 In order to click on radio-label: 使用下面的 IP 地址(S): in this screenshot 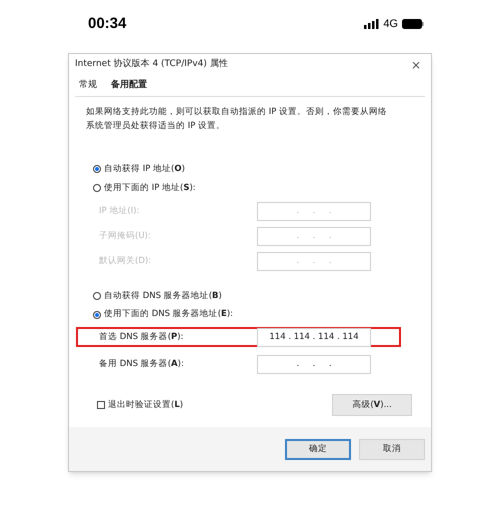, I will do `click(150, 188)`.